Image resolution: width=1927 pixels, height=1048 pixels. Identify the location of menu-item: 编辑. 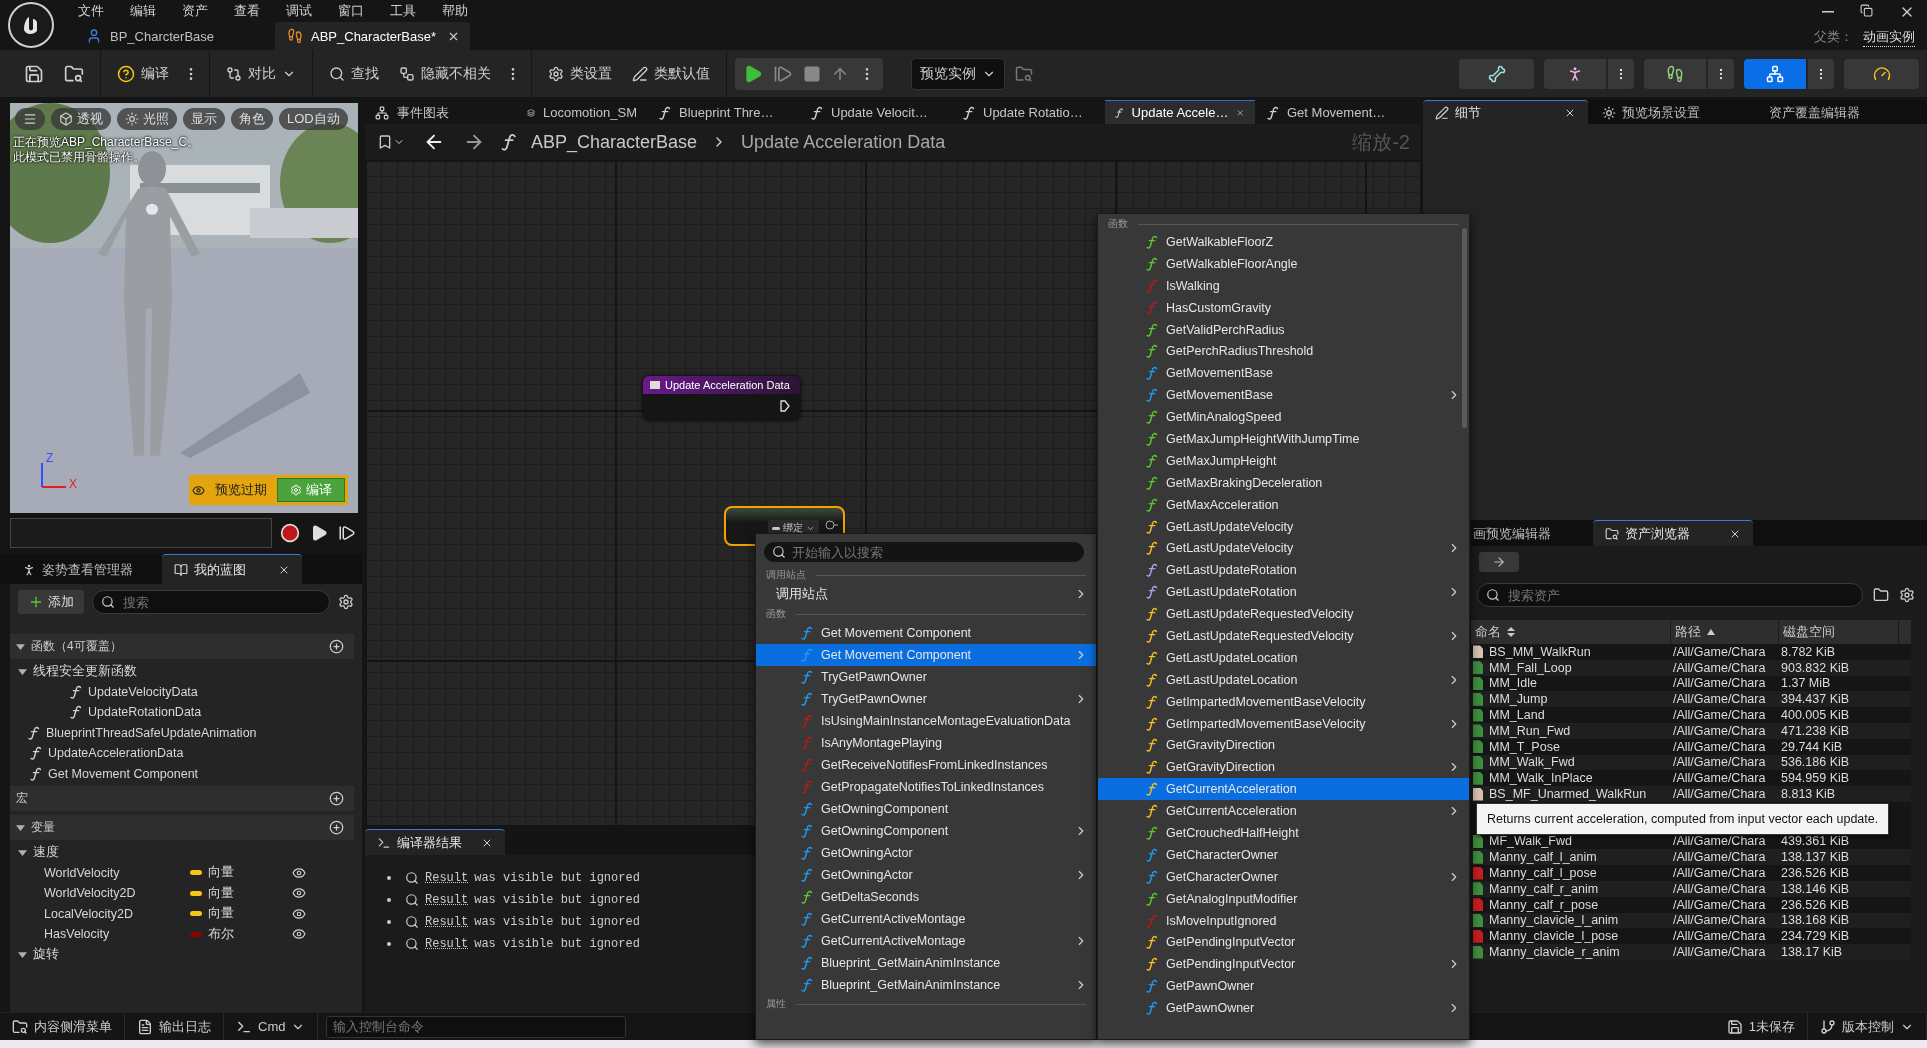
(143, 11).